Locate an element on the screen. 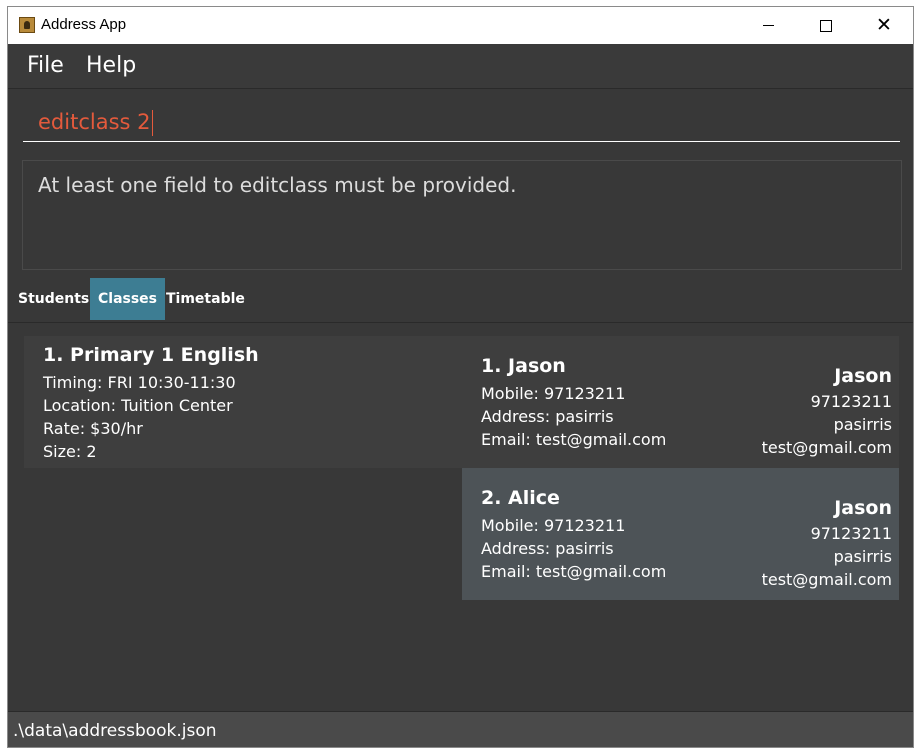  class-size: Size: 2 is located at coordinates (70, 451).